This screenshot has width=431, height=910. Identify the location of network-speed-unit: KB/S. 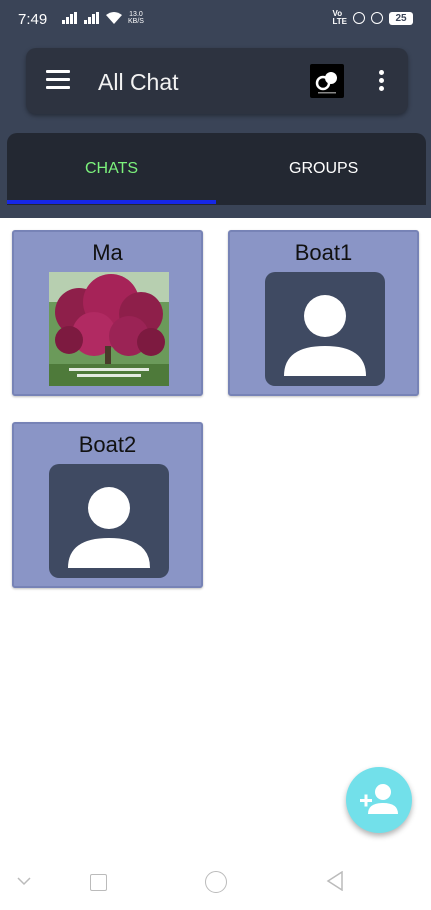
(136, 21).